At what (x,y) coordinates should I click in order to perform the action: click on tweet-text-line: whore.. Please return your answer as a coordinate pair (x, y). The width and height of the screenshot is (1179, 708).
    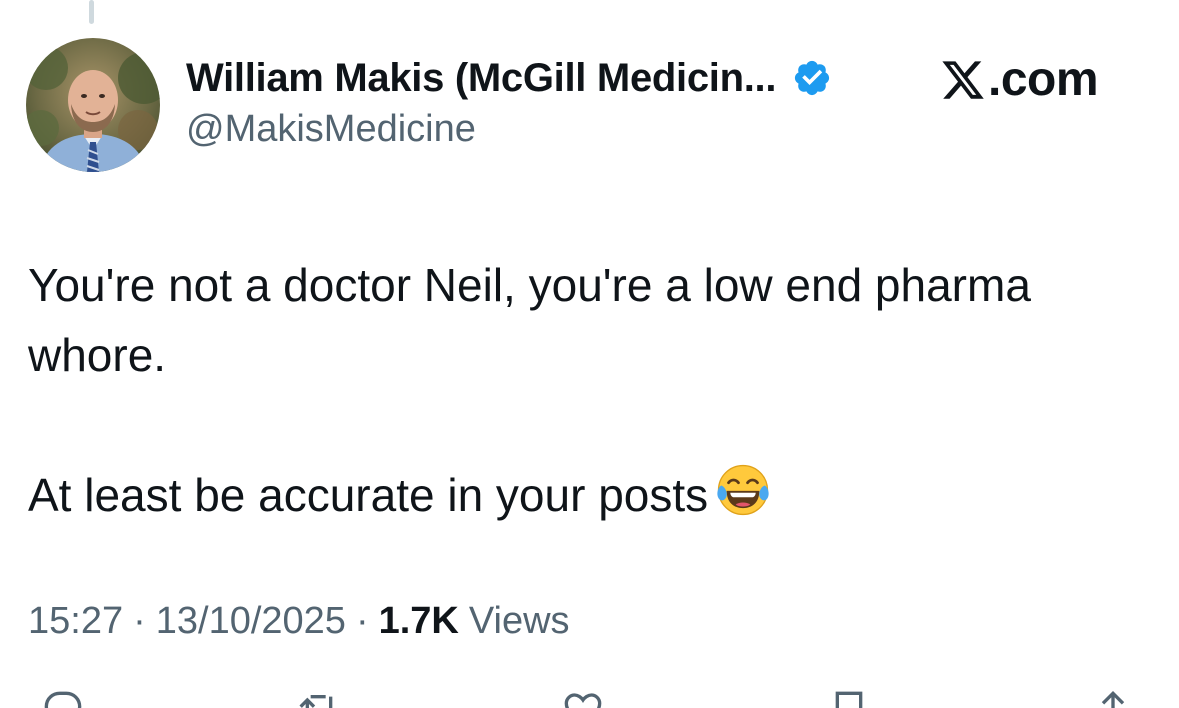
    Looking at the image, I should click on (97, 355).